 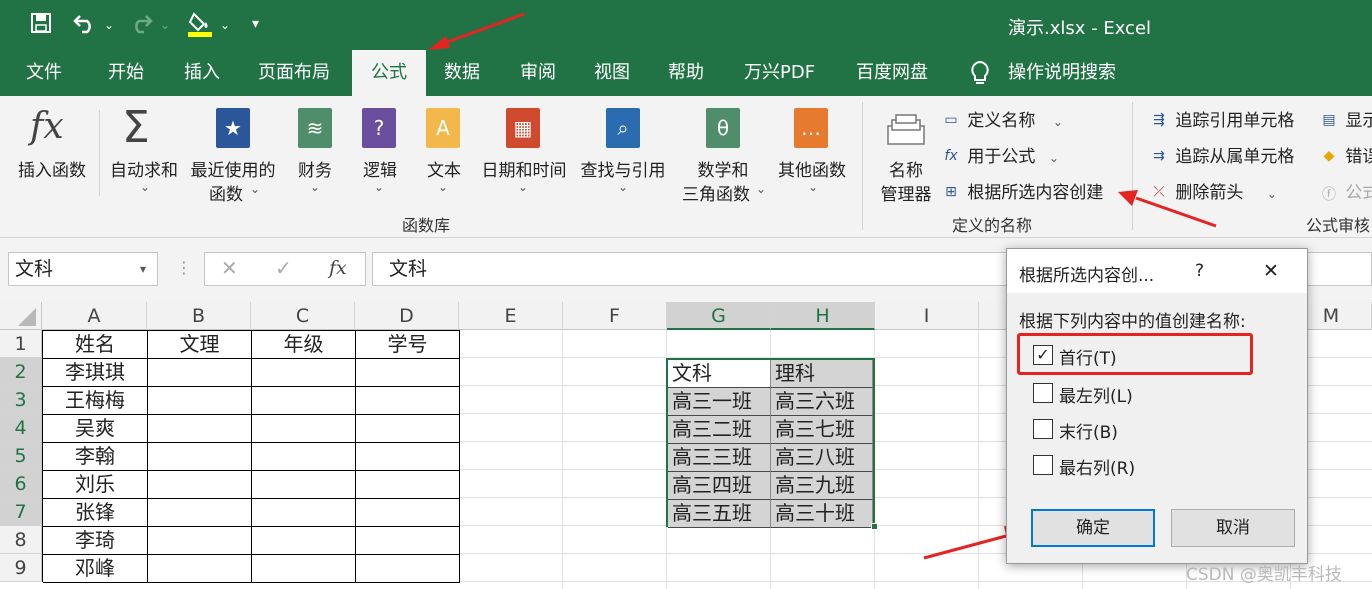 What do you see at coordinates (52, 168) in the screenshot?
I see `insert-function-button: 插入函数` at bounding box center [52, 168].